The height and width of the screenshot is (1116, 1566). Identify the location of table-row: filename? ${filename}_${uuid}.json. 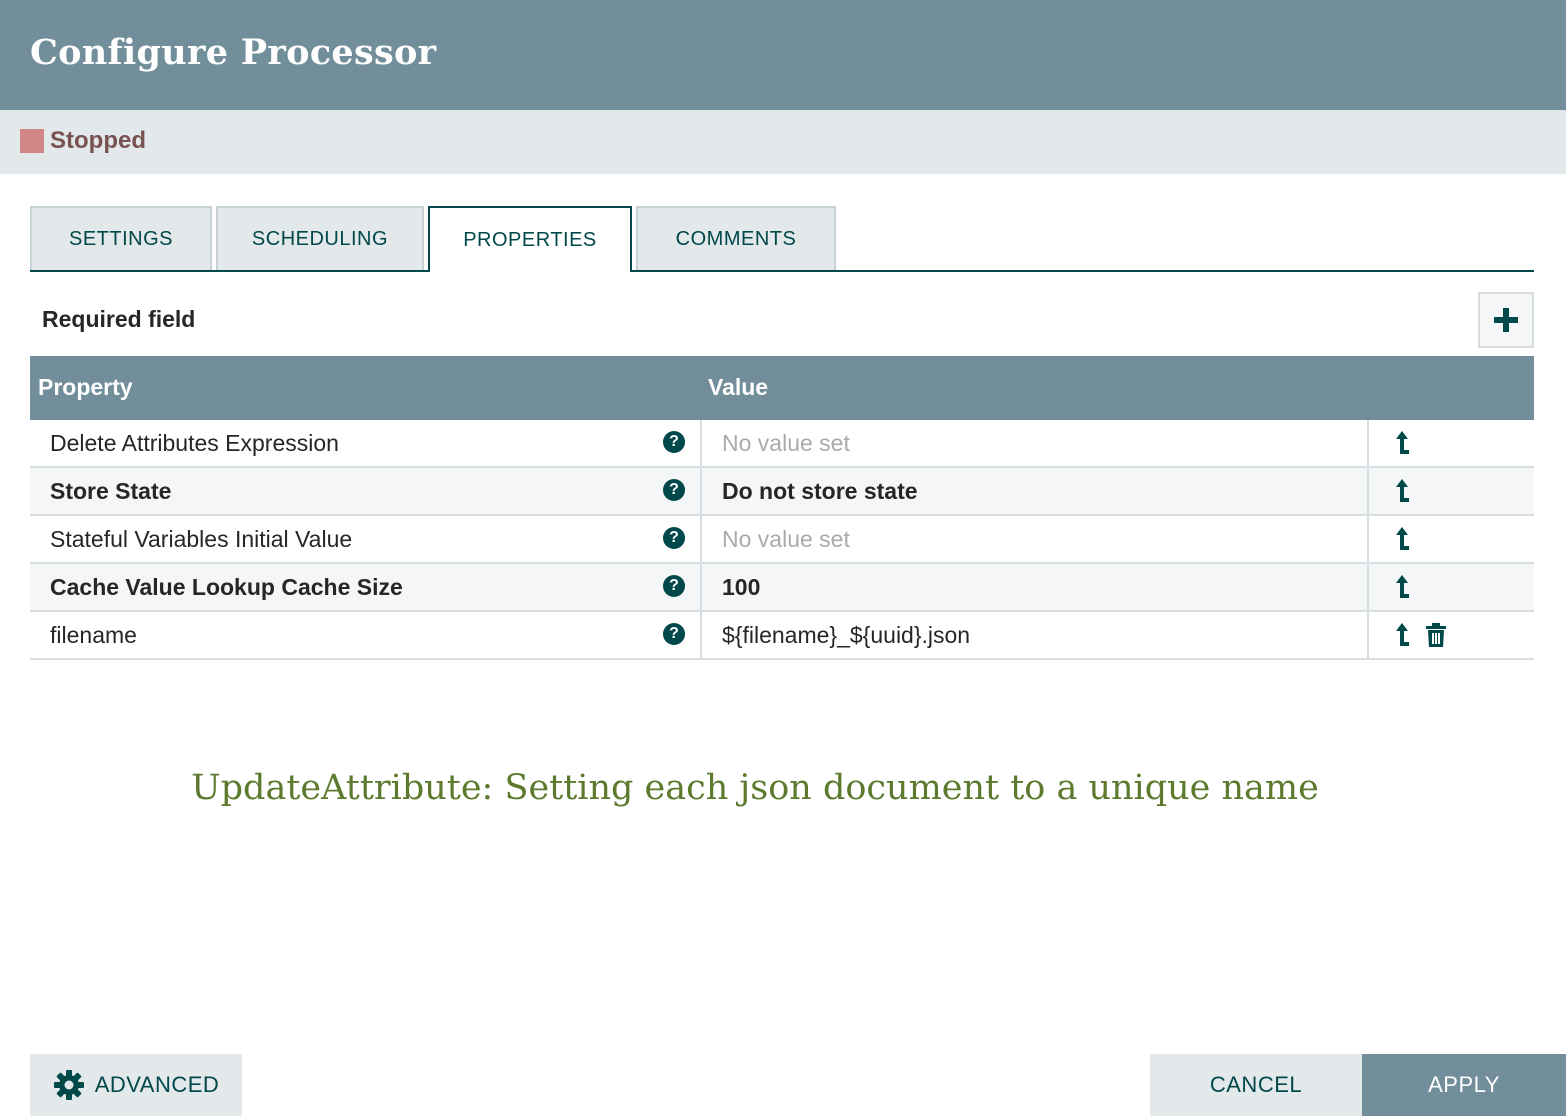
(782, 636).